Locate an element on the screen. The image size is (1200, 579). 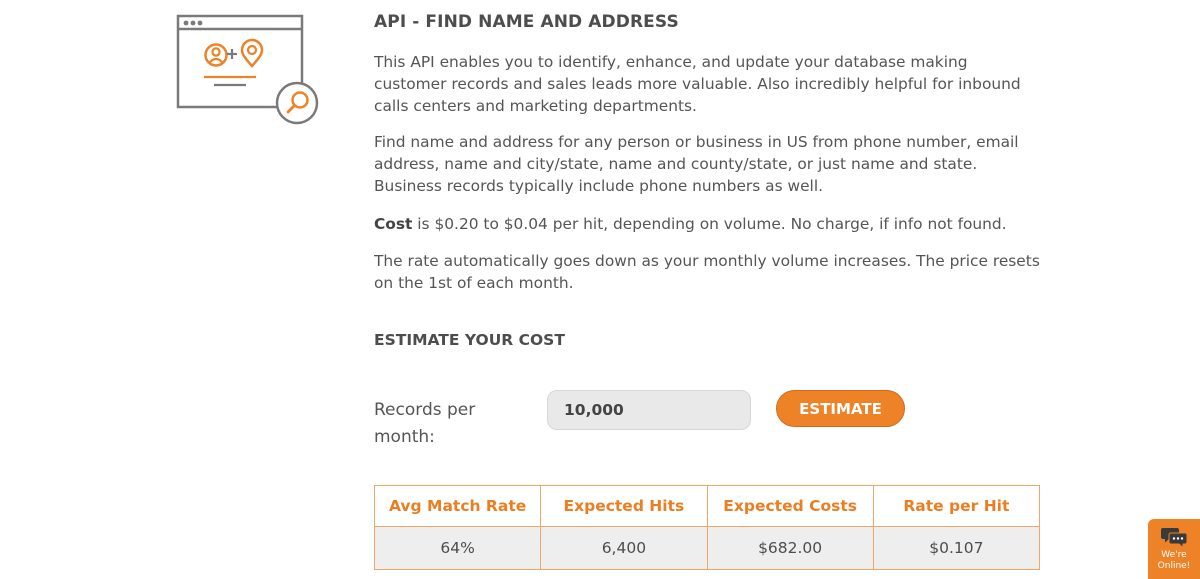
avg-match-rate-value: 64% is located at coordinates (457, 548).